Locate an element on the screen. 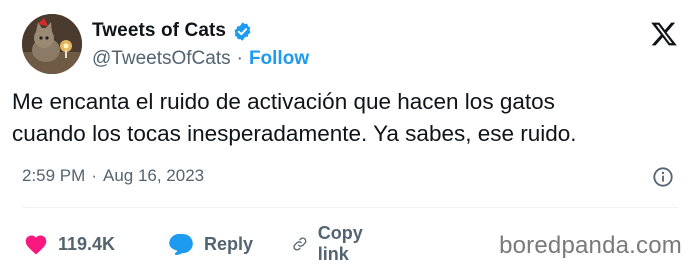 The height and width of the screenshot is (265, 700). avatar is located at coordinates (52, 44).